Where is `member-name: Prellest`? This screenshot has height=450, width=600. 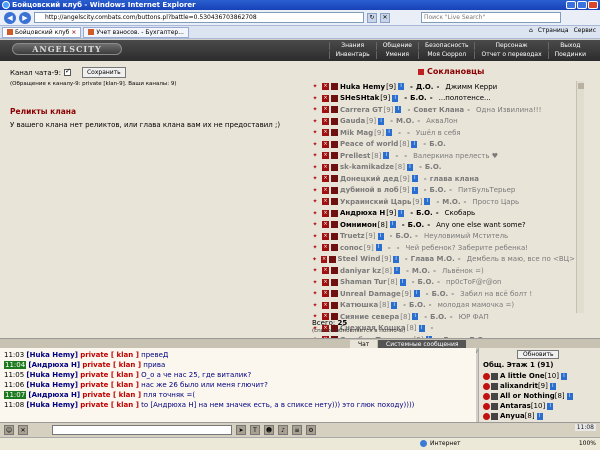 member-name: Prellest is located at coordinates (355, 156).